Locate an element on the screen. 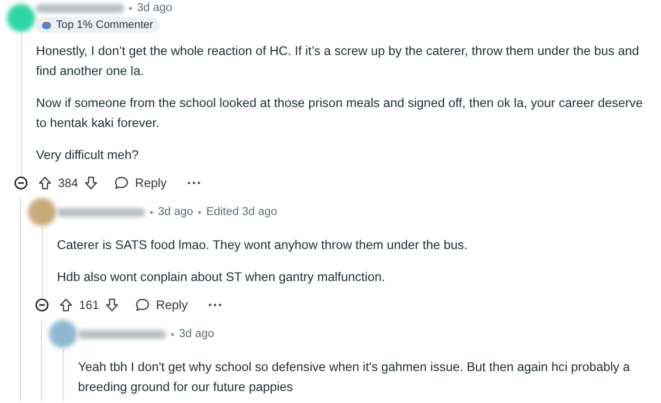 This screenshot has width=661, height=403. comment-text: Hdb also wont conplain about ST when gantry malfunction. is located at coordinates (221, 277).